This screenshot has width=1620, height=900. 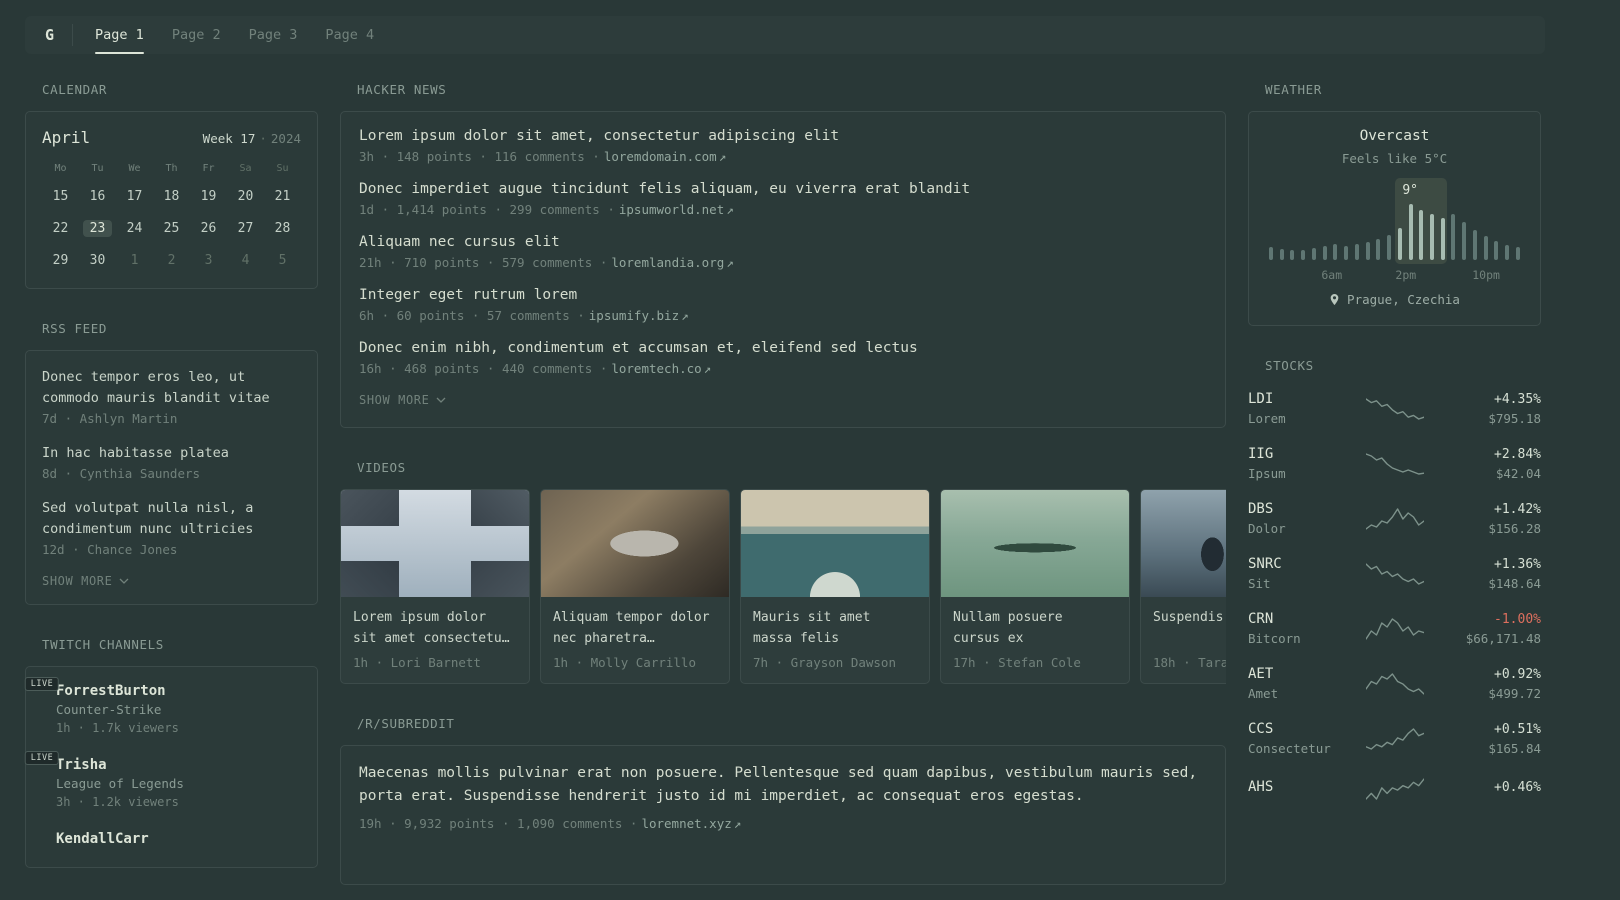 What do you see at coordinates (1306, 789) in the screenshot?
I see `stock-left: AHS` at bounding box center [1306, 789].